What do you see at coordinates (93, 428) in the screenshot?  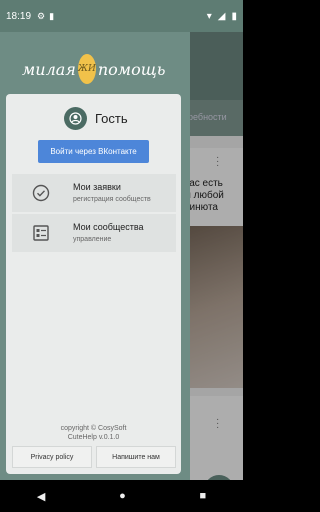 I see `copyright-text: copyright © CosySoft` at bounding box center [93, 428].